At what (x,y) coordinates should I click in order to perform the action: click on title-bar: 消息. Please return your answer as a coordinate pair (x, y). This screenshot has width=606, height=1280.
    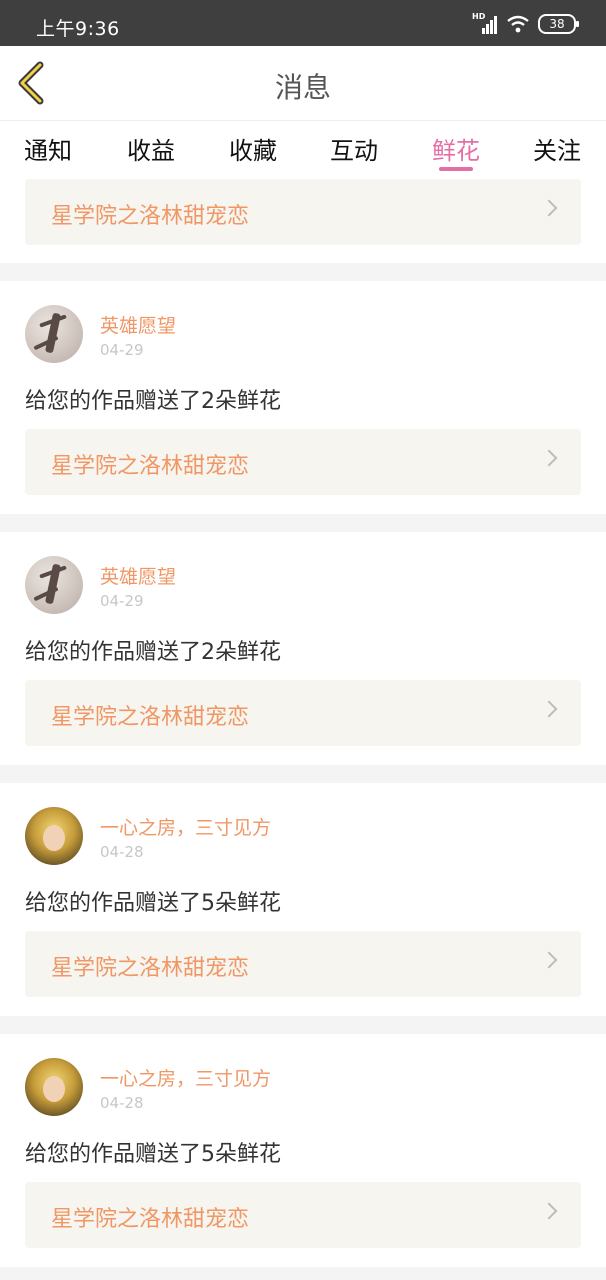
    Looking at the image, I should click on (303, 83).